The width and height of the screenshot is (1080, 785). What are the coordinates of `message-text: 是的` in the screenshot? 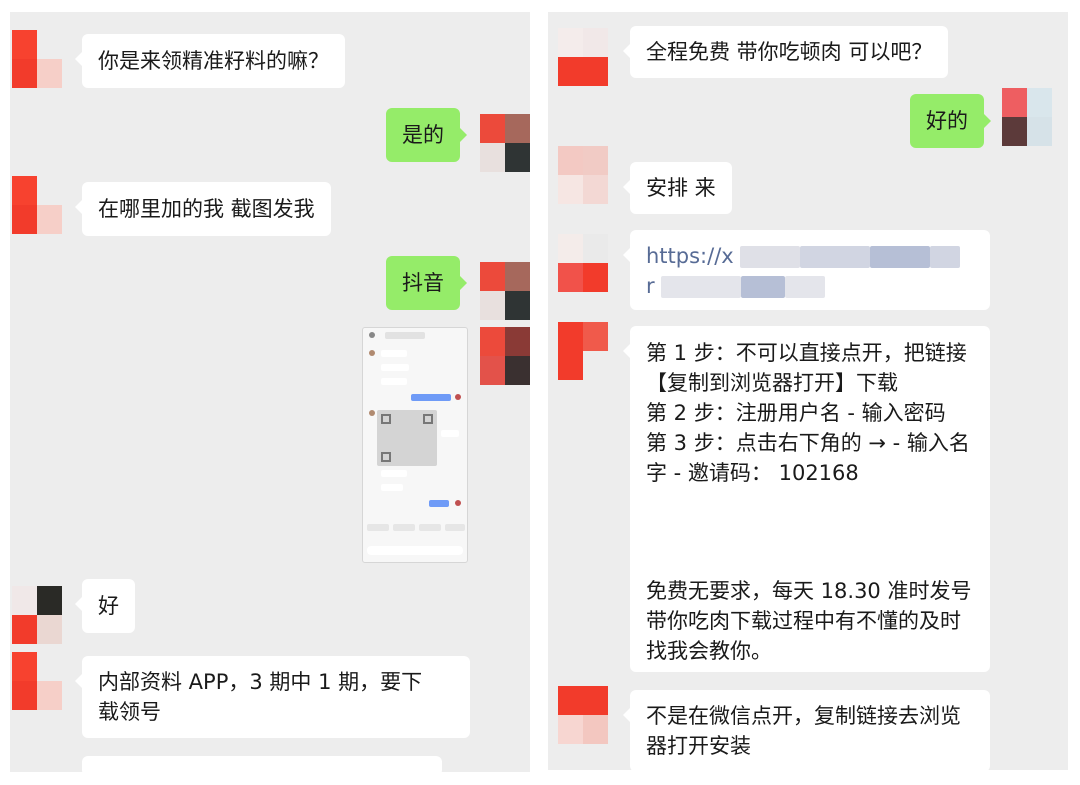 It's located at (423, 135).